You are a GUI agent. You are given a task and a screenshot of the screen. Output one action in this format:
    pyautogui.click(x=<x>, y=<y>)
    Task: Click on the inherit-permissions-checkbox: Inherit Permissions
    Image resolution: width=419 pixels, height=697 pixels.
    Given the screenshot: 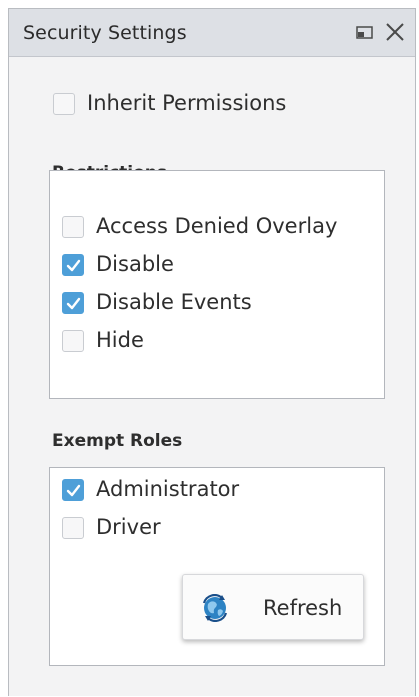 What is the action you would take?
    pyautogui.click(x=188, y=106)
    